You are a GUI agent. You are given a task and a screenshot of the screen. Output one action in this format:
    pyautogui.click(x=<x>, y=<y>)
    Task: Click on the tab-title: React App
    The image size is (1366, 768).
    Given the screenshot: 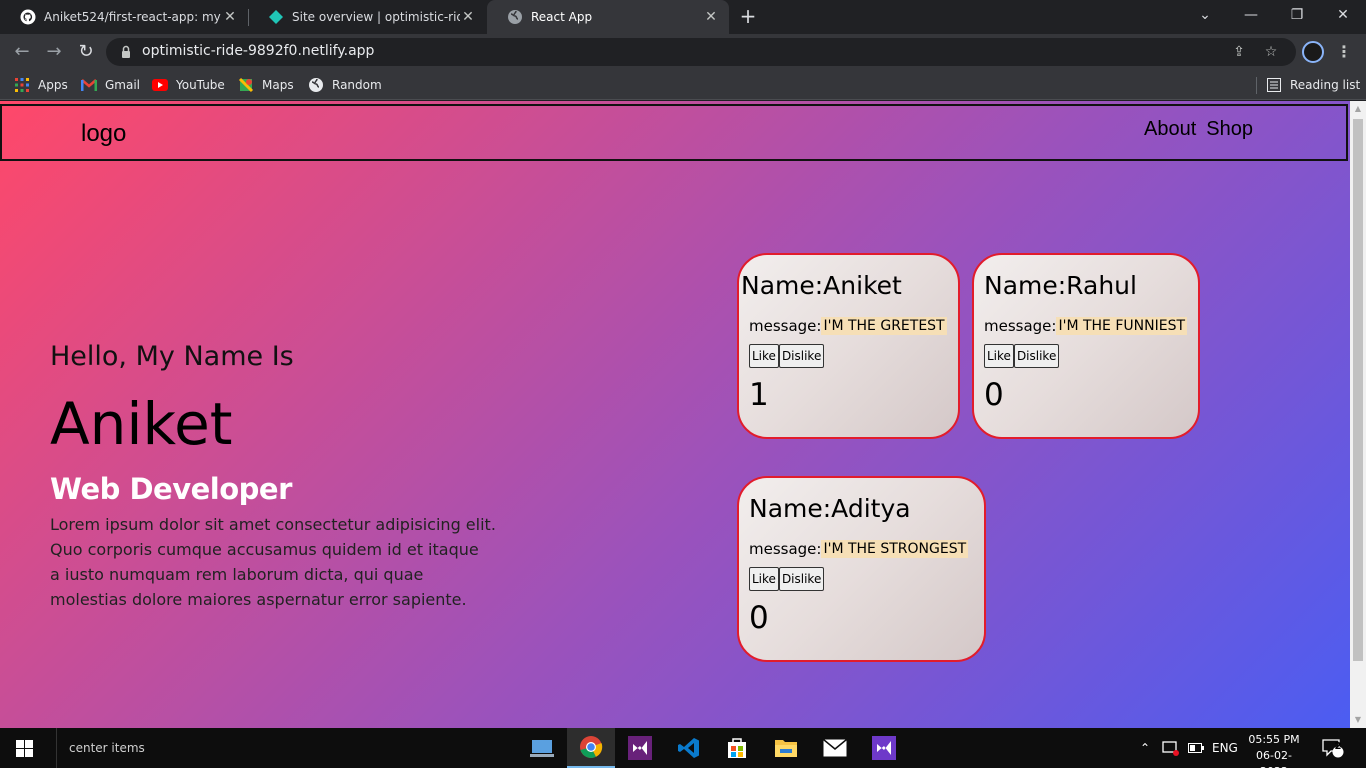 What is the action you would take?
    pyautogui.click(x=562, y=17)
    